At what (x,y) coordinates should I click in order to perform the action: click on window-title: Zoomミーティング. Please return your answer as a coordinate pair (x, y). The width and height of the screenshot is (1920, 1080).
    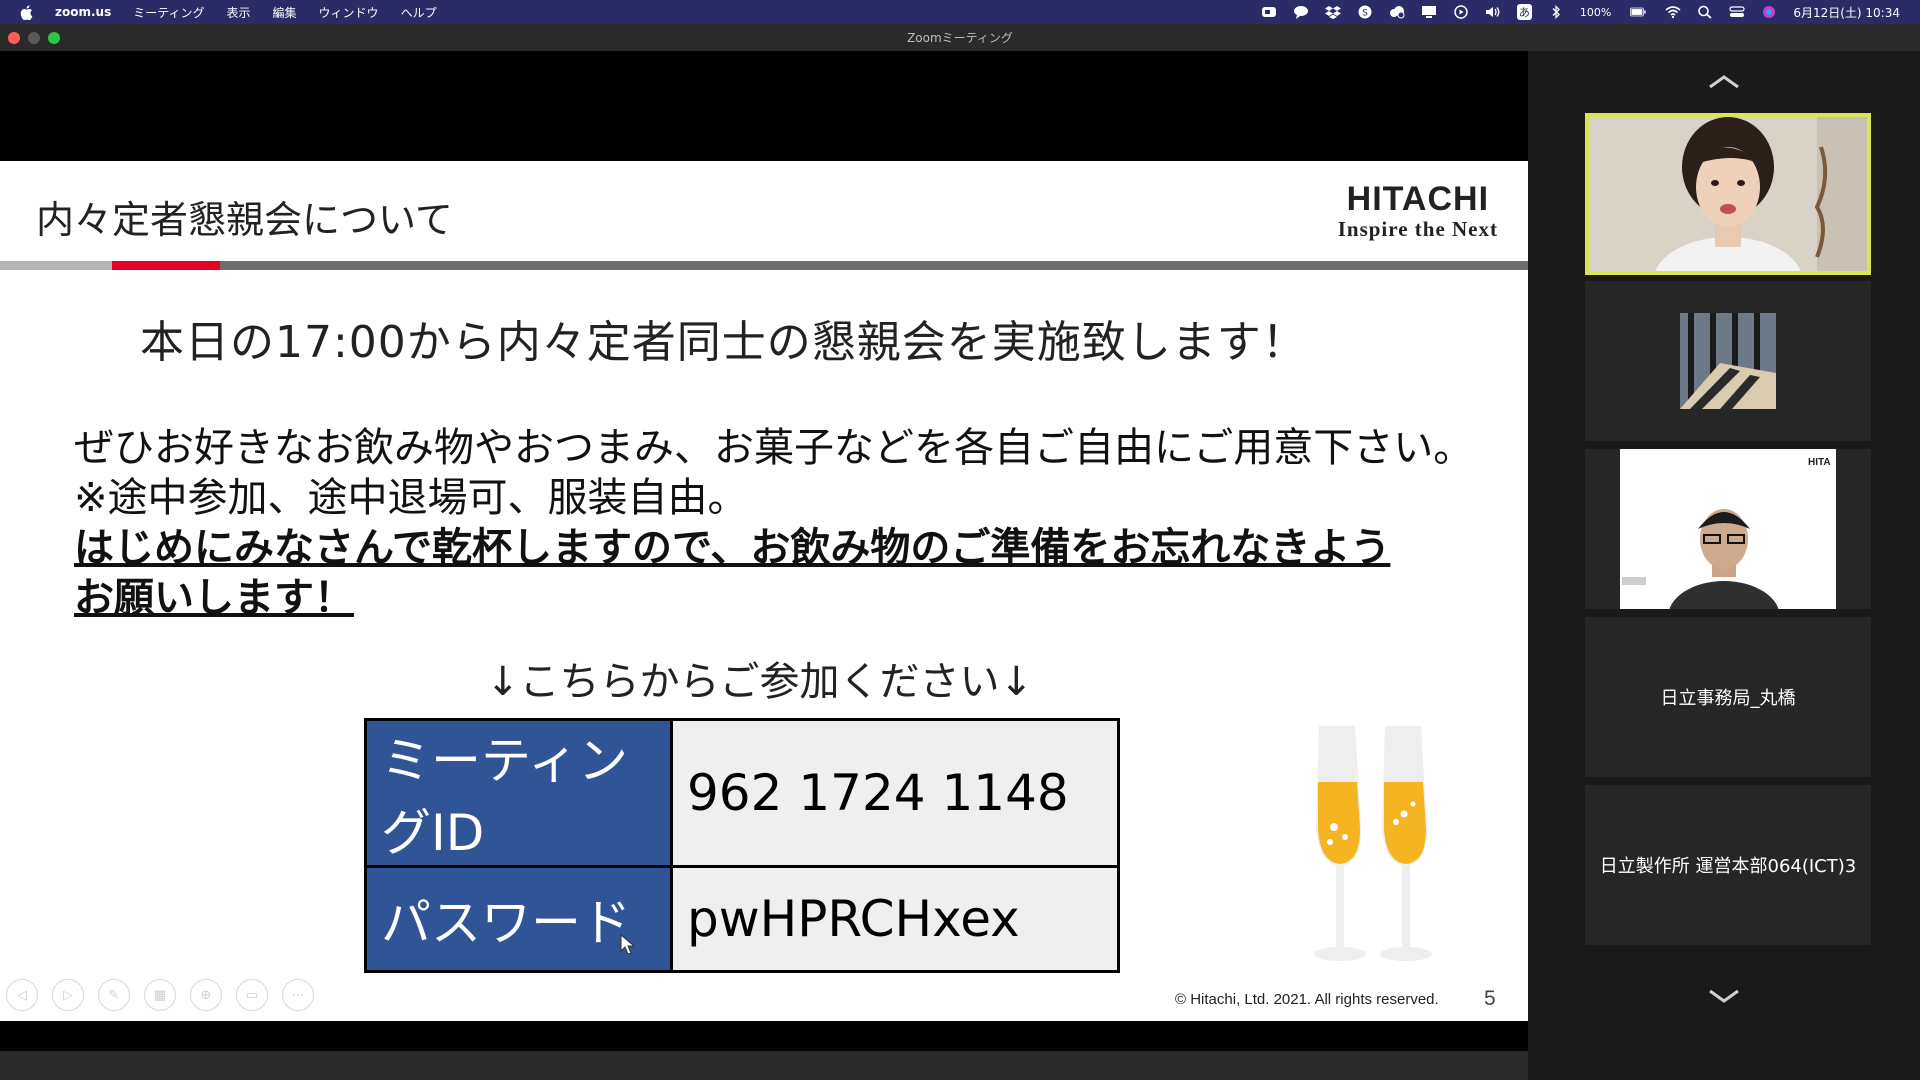
    Looking at the image, I should click on (960, 38).